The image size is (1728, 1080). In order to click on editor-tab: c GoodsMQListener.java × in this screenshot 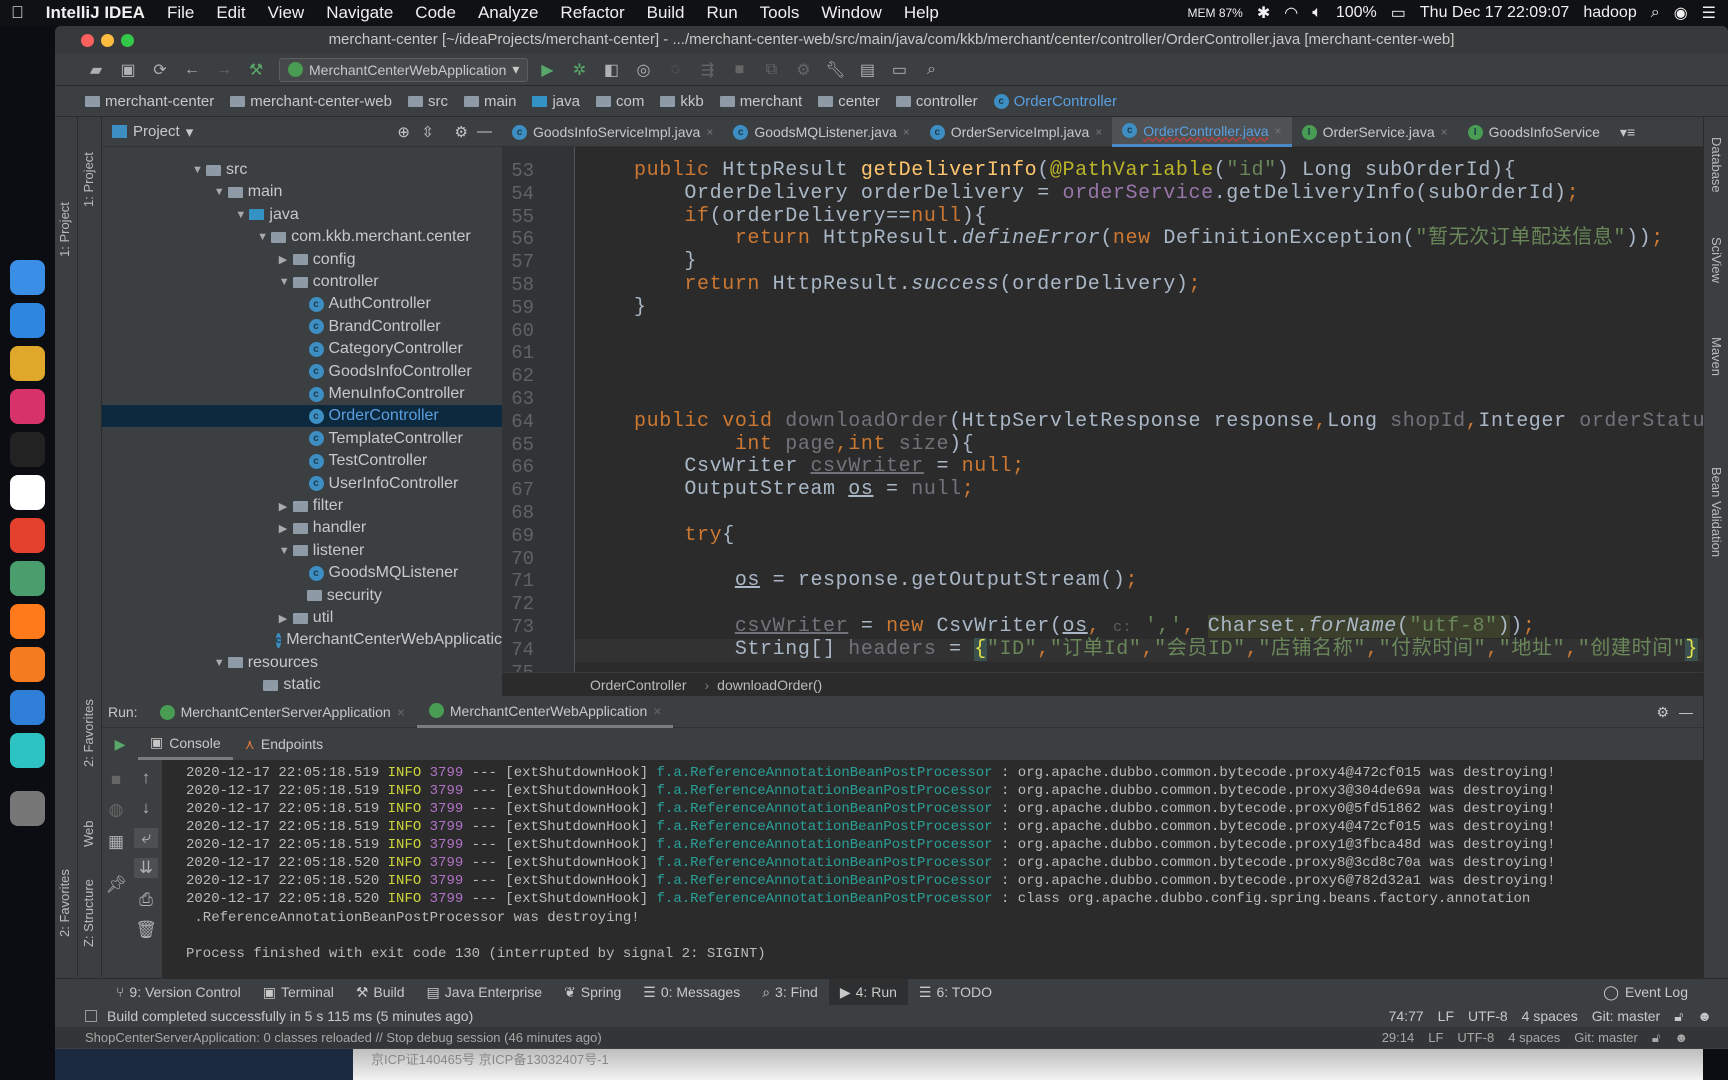, I will do `click(821, 132)`.